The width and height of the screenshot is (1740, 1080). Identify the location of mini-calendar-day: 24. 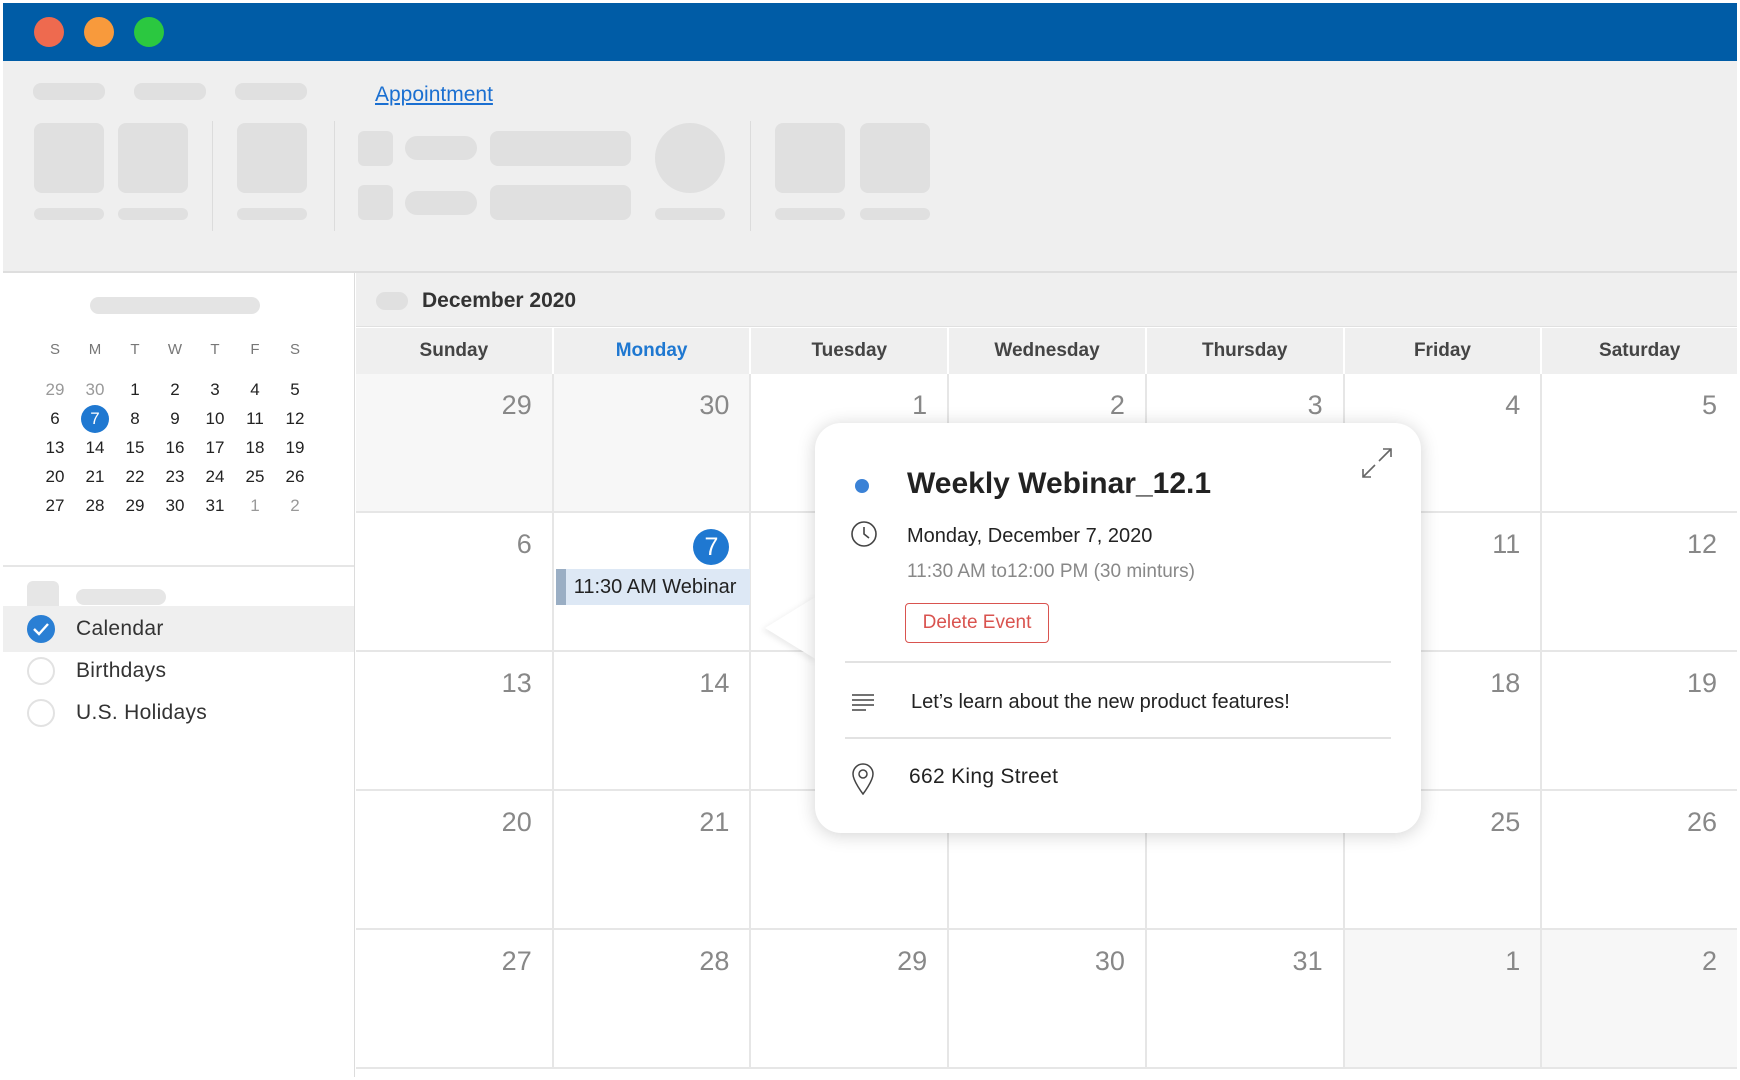
(215, 477).